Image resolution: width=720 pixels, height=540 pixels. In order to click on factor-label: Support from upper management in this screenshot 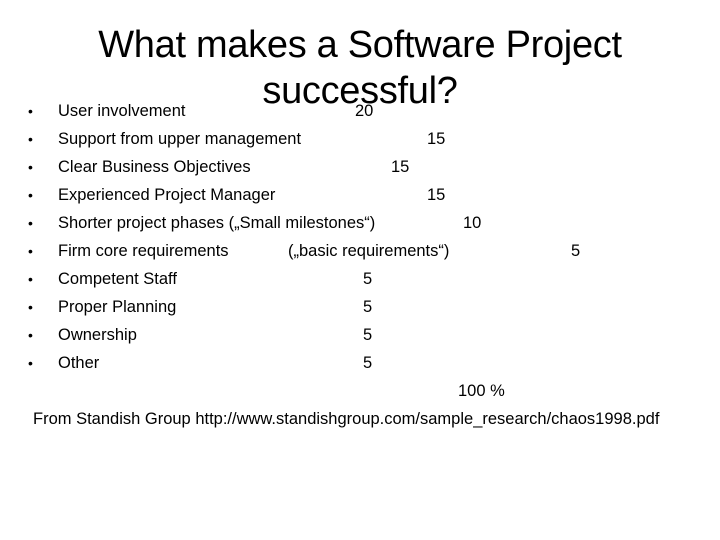, I will do `click(180, 139)`.